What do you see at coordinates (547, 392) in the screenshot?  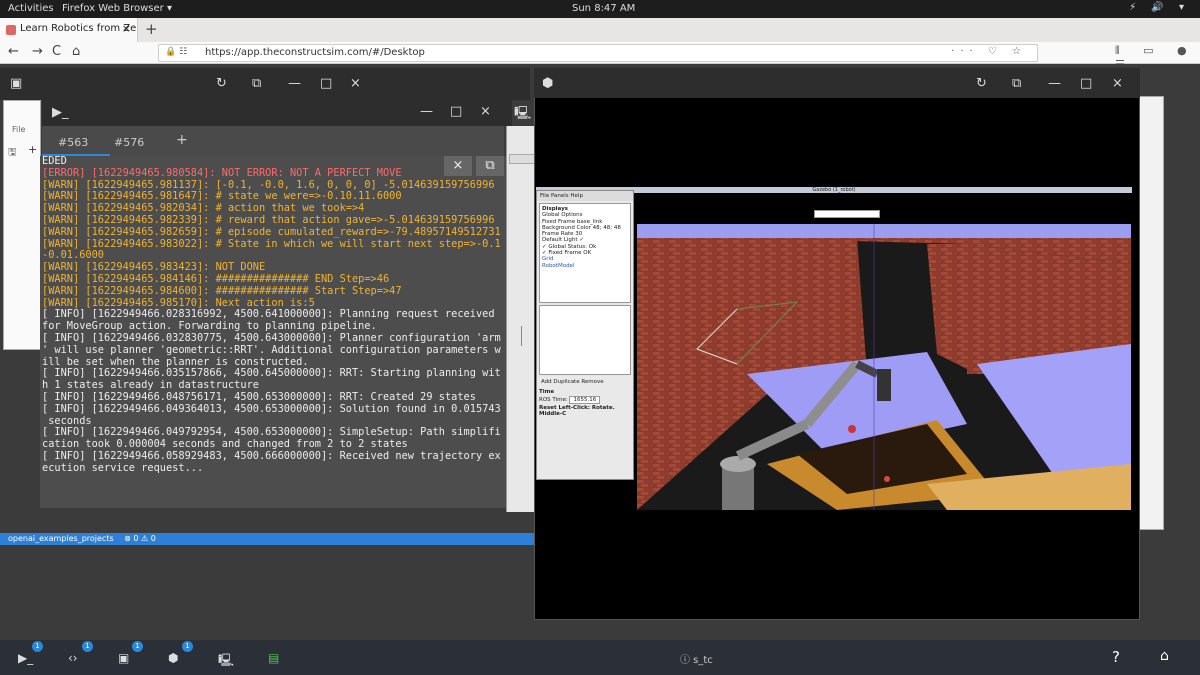 I see `time-header: Time` at bounding box center [547, 392].